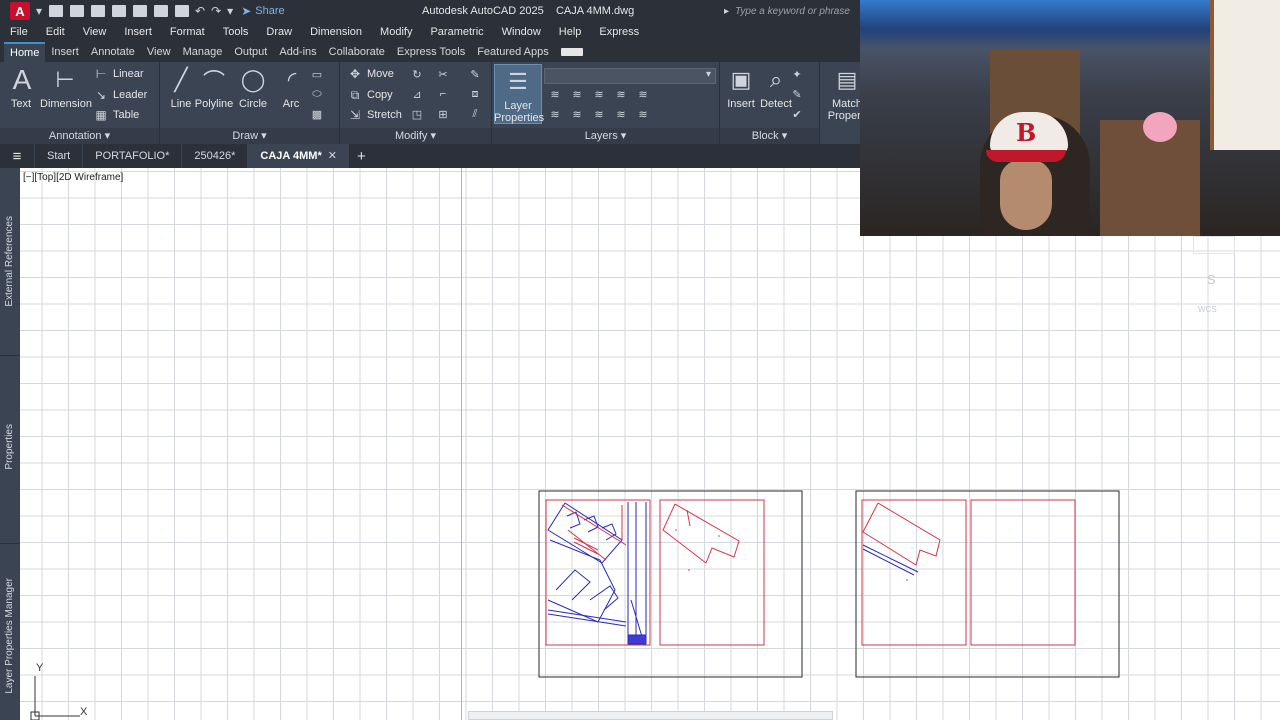 This screenshot has width=1280, height=720. What do you see at coordinates (73, 177) in the screenshot?
I see `viewport-controls: [−][Top][2D Wireframe]` at bounding box center [73, 177].